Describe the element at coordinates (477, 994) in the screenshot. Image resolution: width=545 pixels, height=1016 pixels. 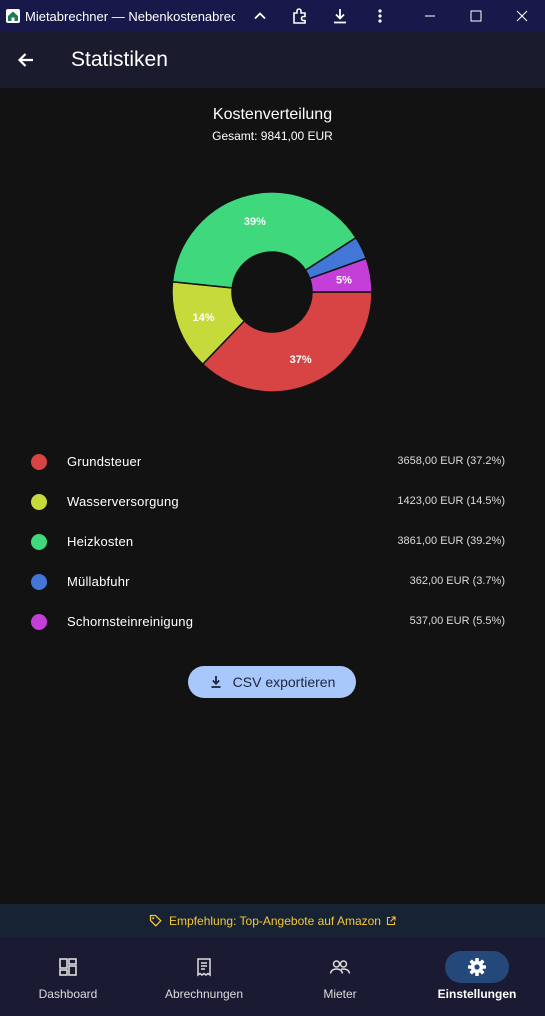
I see `nav-label: Einstellungen` at that location.